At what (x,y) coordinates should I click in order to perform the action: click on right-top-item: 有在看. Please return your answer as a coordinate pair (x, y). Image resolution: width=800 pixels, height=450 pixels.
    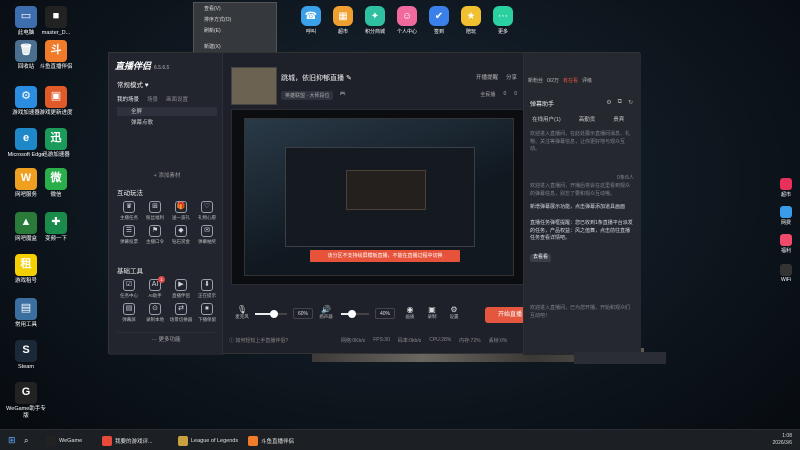
    Looking at the image, I should click on (570, 80).